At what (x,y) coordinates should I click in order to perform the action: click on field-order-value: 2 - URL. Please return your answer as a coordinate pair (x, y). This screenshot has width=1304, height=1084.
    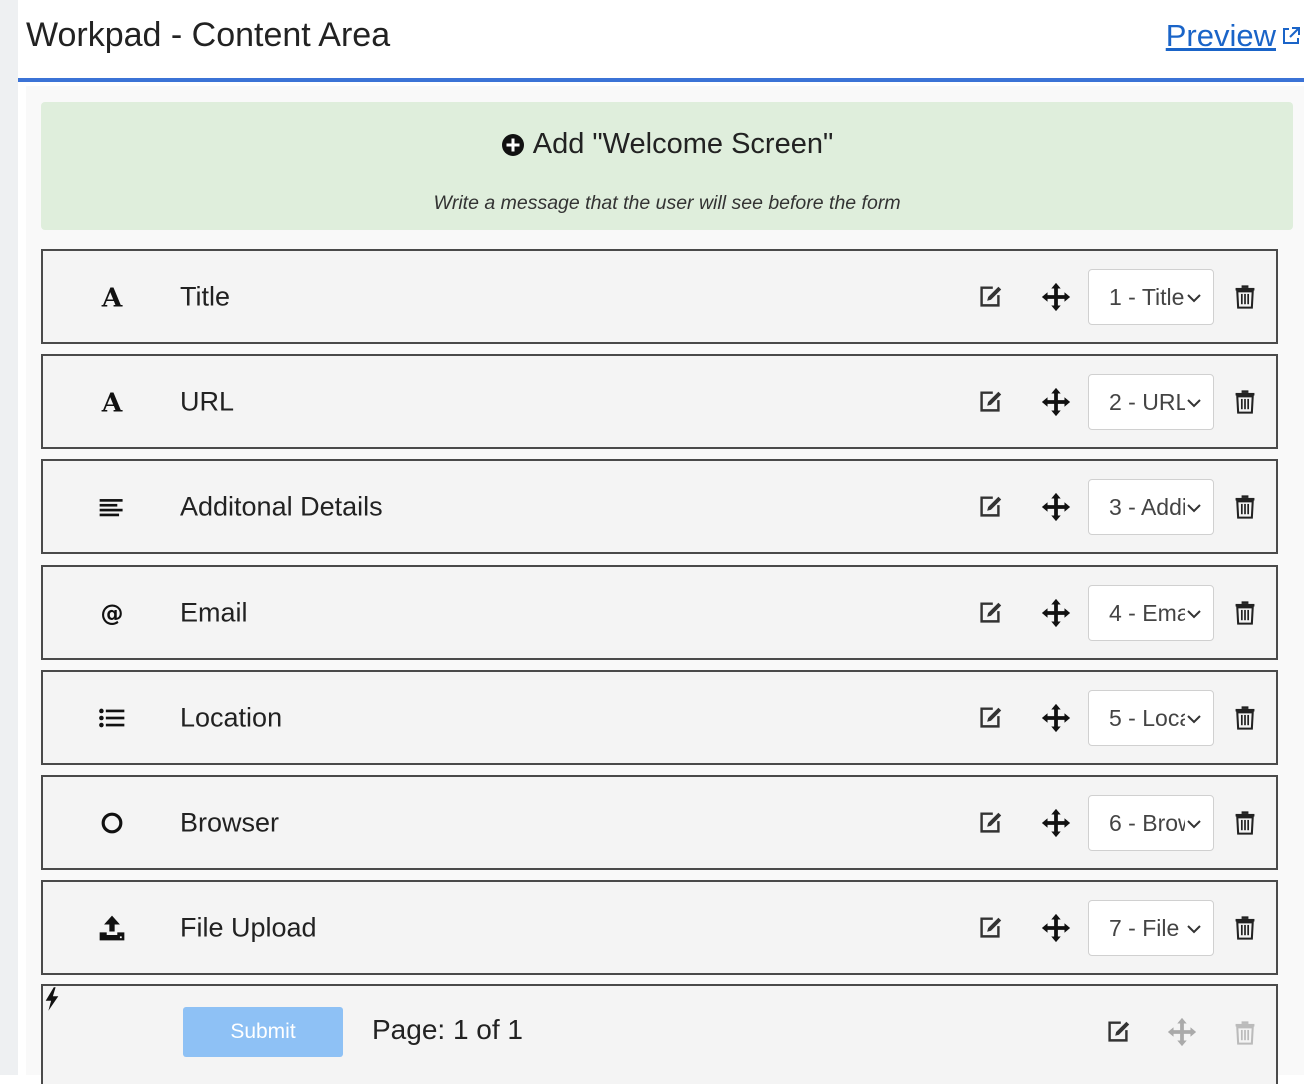
    Looking at the image, I should click on (1147, 401).